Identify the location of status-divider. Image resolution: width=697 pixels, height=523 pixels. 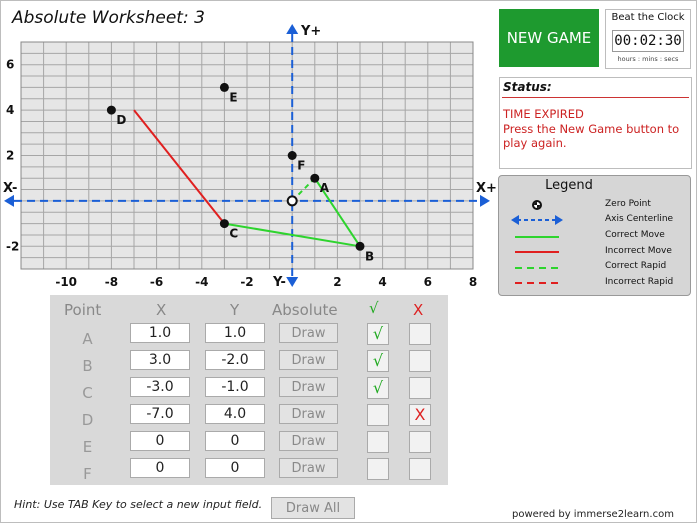
(595, 97).